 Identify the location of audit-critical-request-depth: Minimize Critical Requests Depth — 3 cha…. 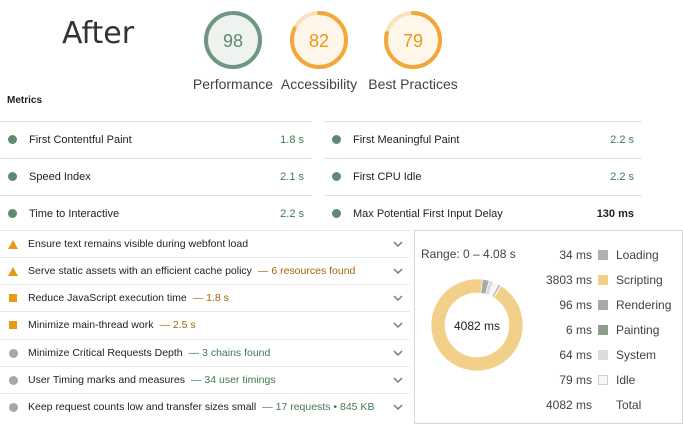
(205, 352).